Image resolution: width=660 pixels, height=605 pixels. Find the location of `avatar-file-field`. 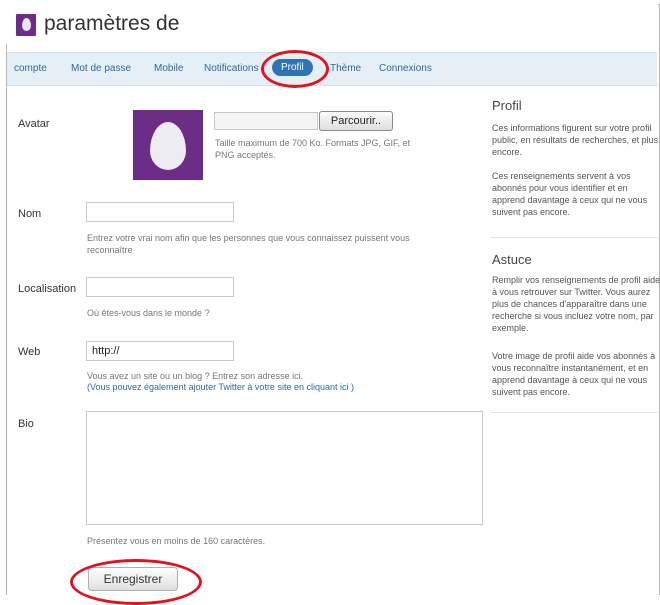

avatar-file-field is located at coordinates (266, 121).